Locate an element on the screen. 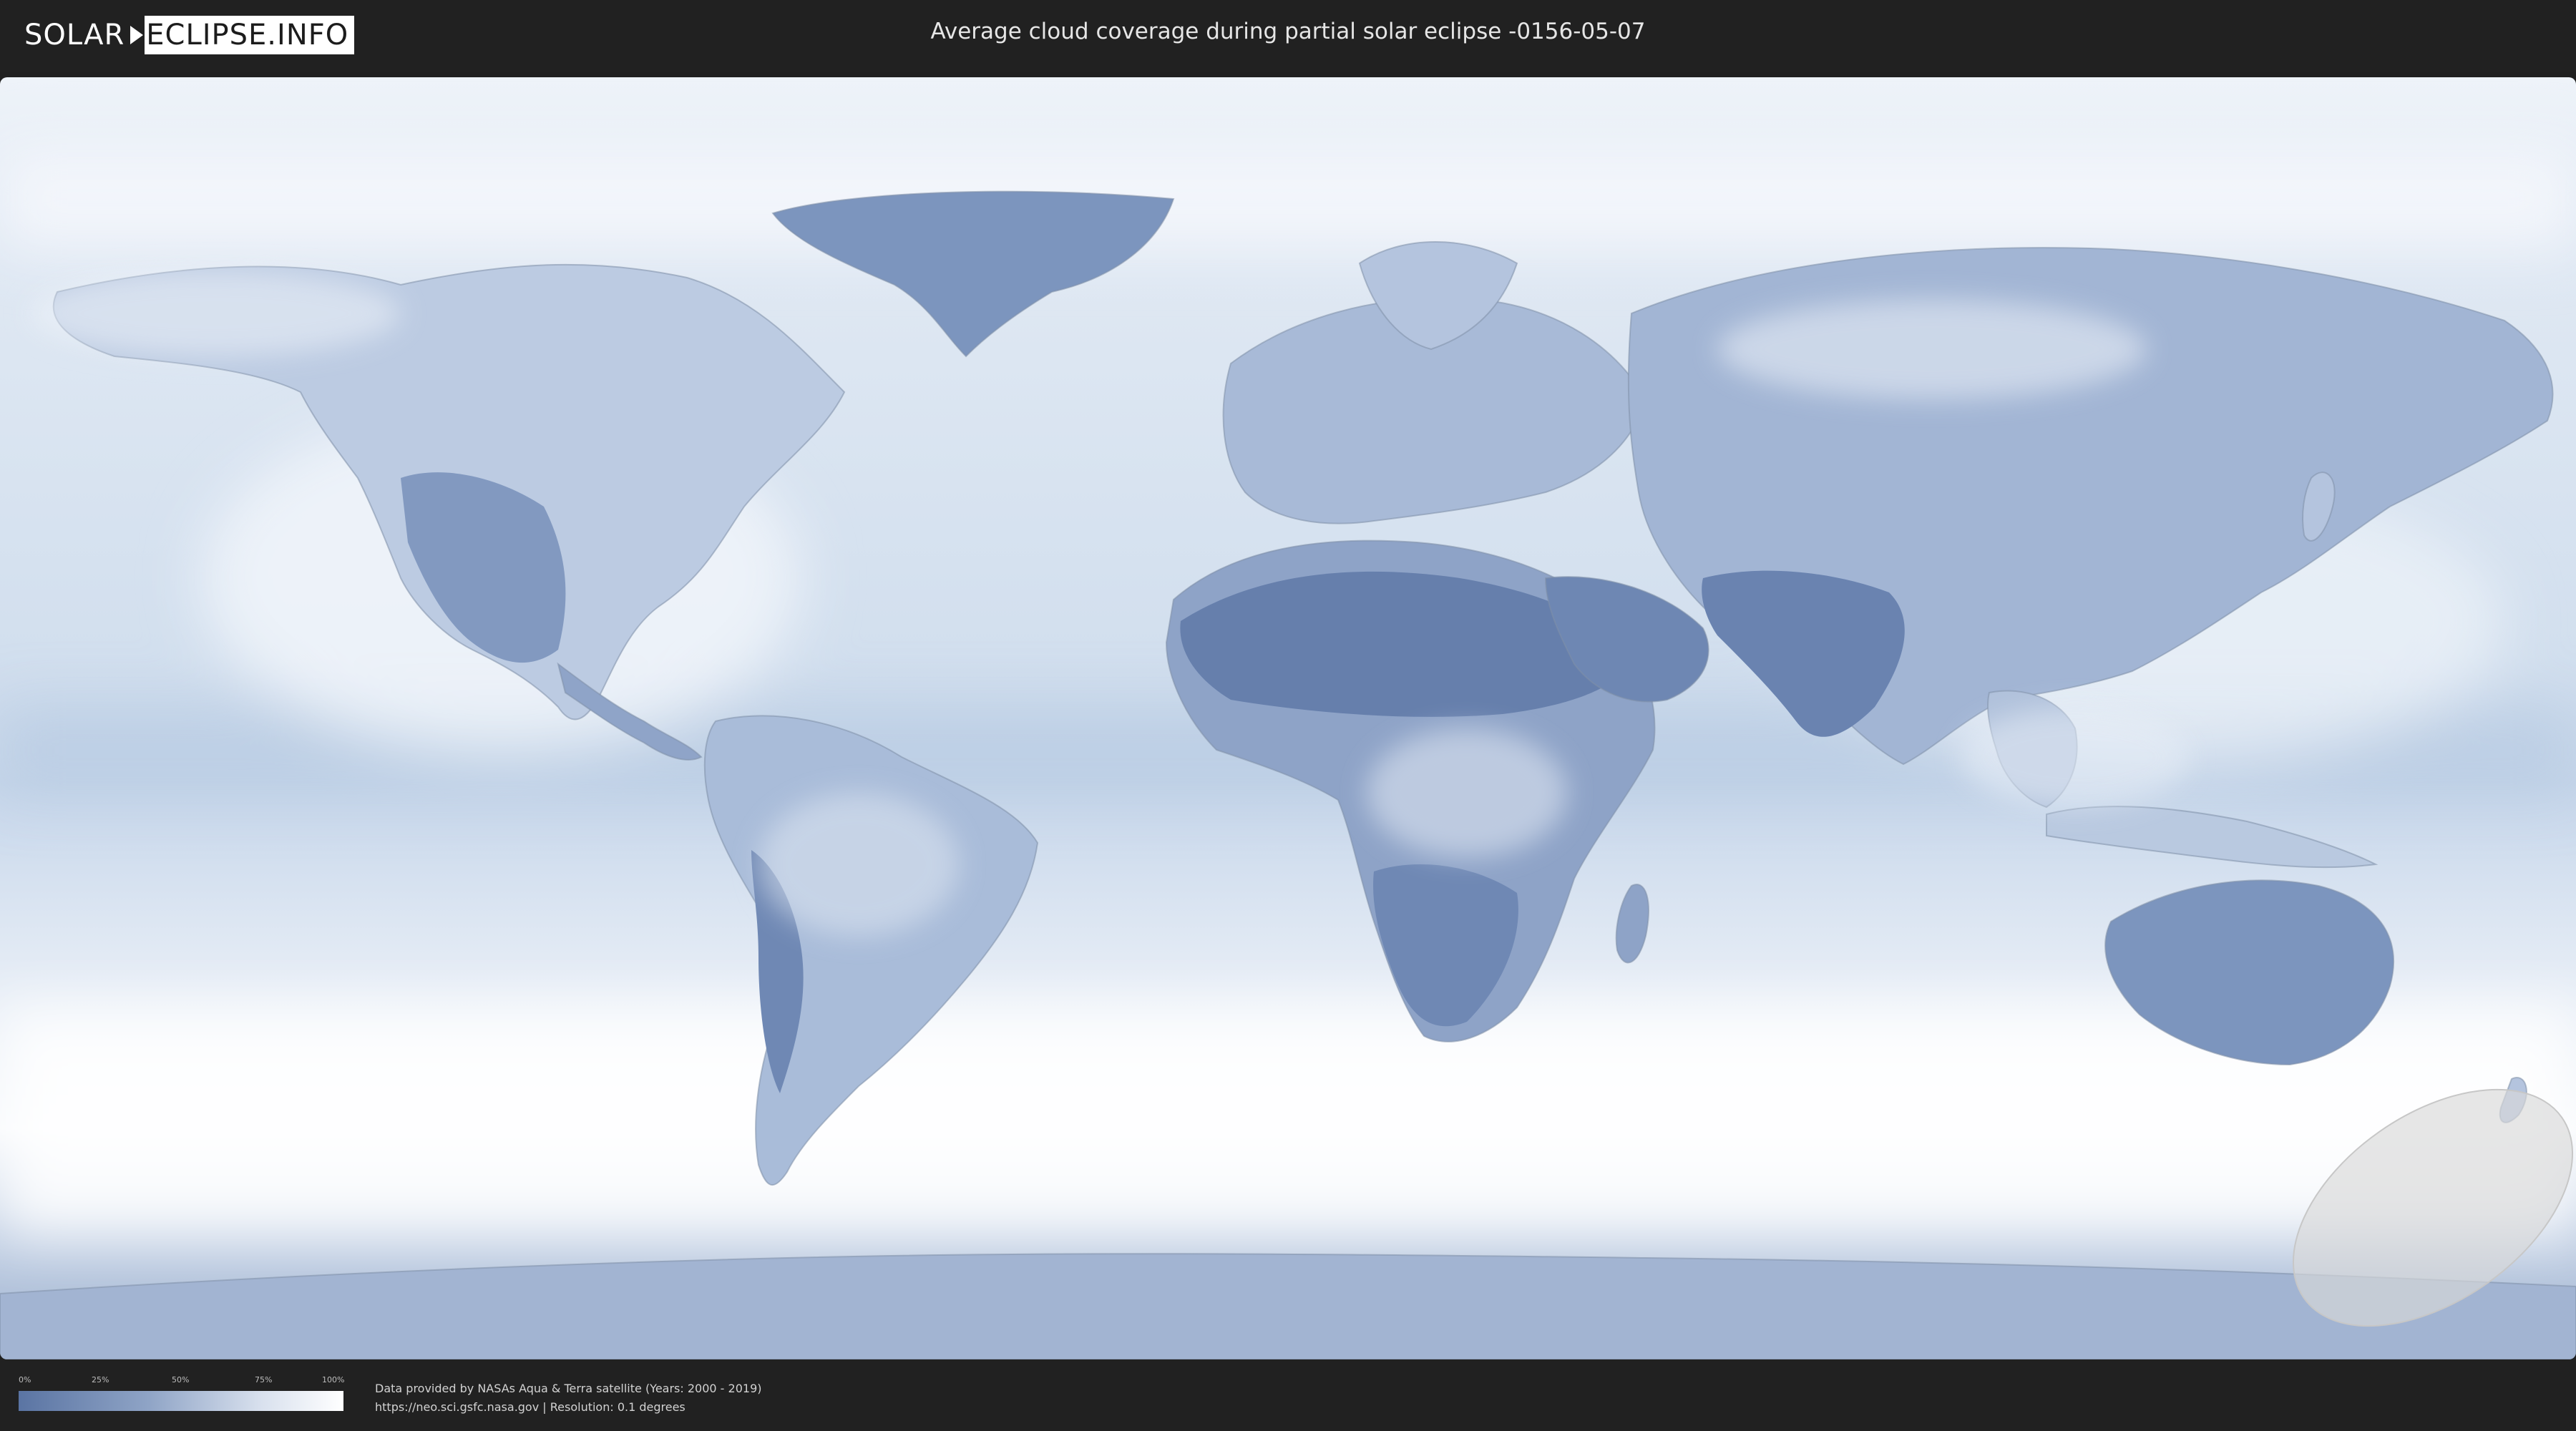  legend-tick-50: 50% is located at coordinates (181, 1379).